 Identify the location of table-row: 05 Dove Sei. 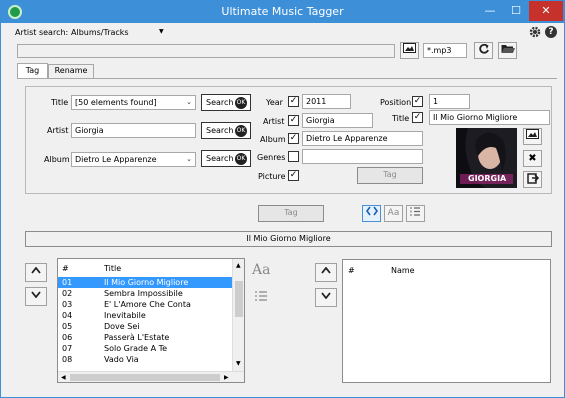
(145, 326).